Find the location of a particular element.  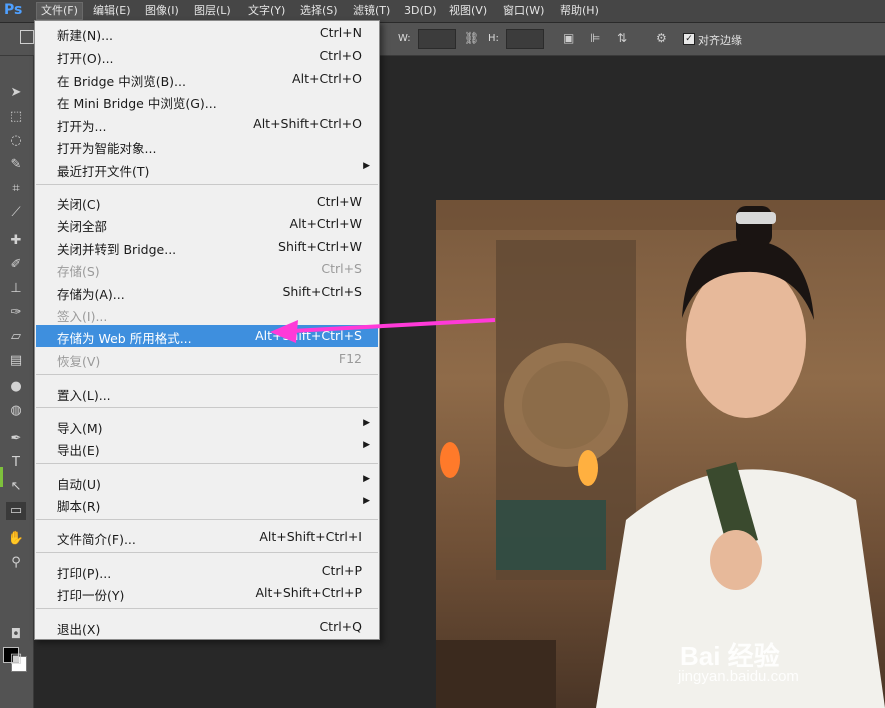

watermark-url: jingyan.baidu.com is located at coordinates (738, 676).